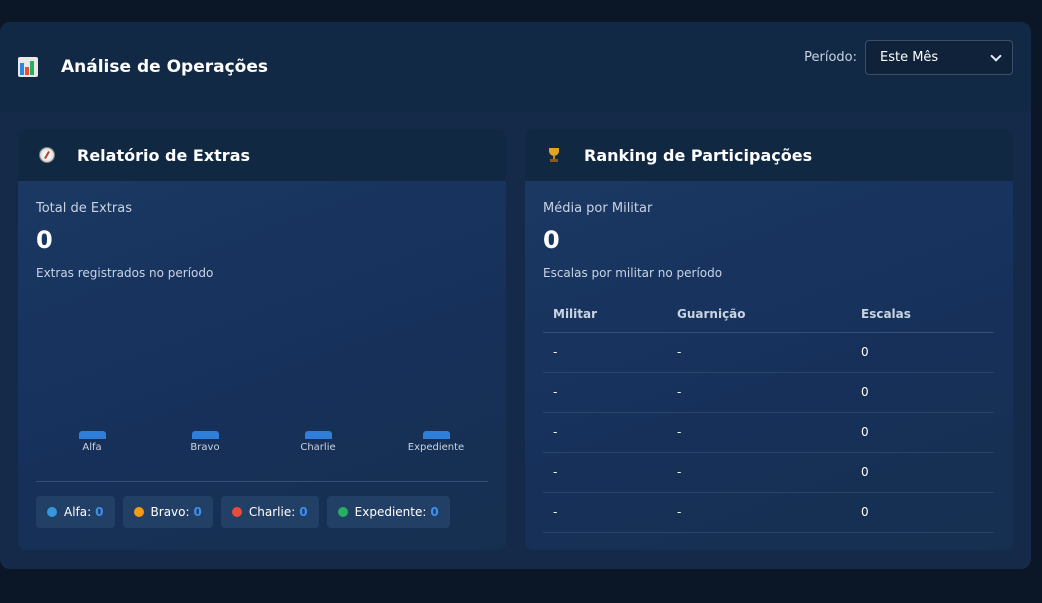  Describe the element at coordinates (922, 315) in the screenshot. I see `column-header-escalas: Escalas` at that location.